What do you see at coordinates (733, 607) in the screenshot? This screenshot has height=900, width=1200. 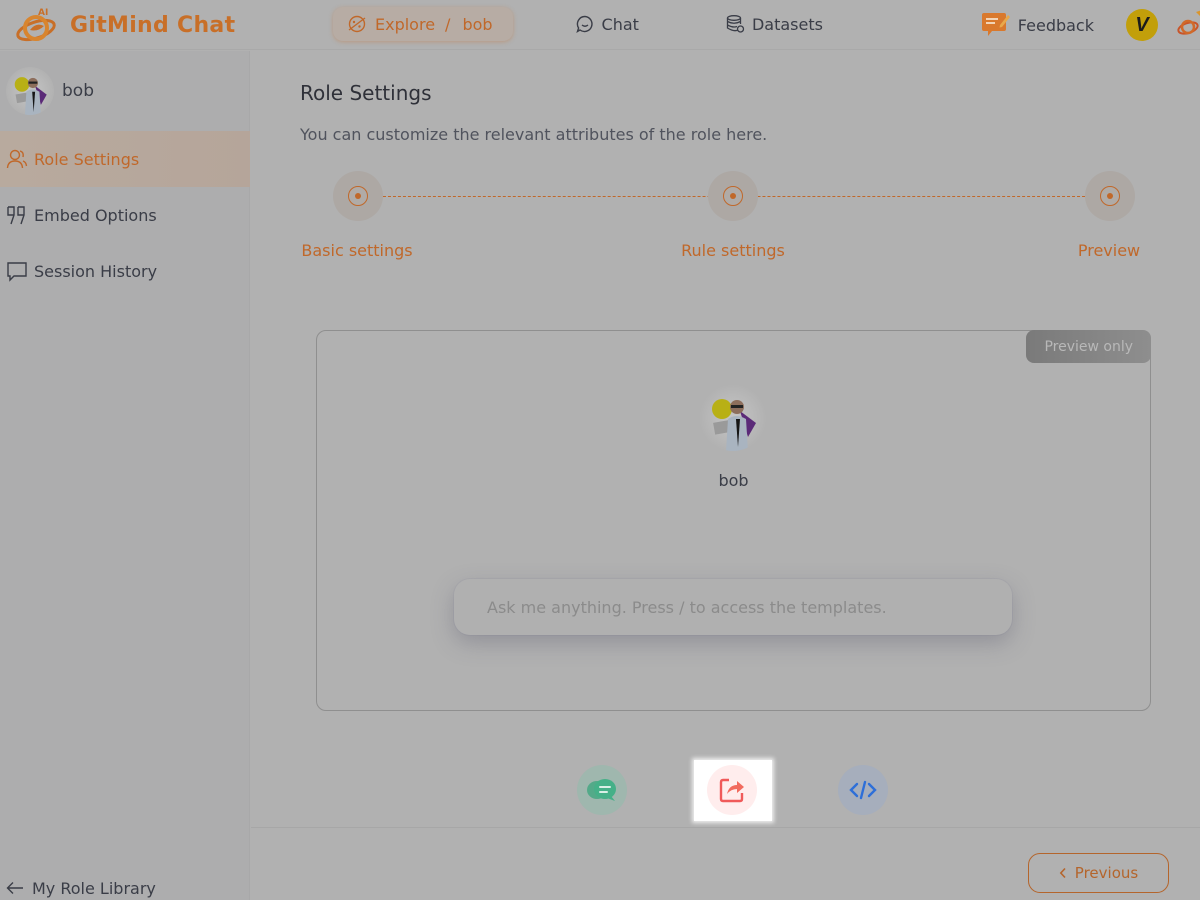 I see `ask-input` at bounding box center [733, 607].